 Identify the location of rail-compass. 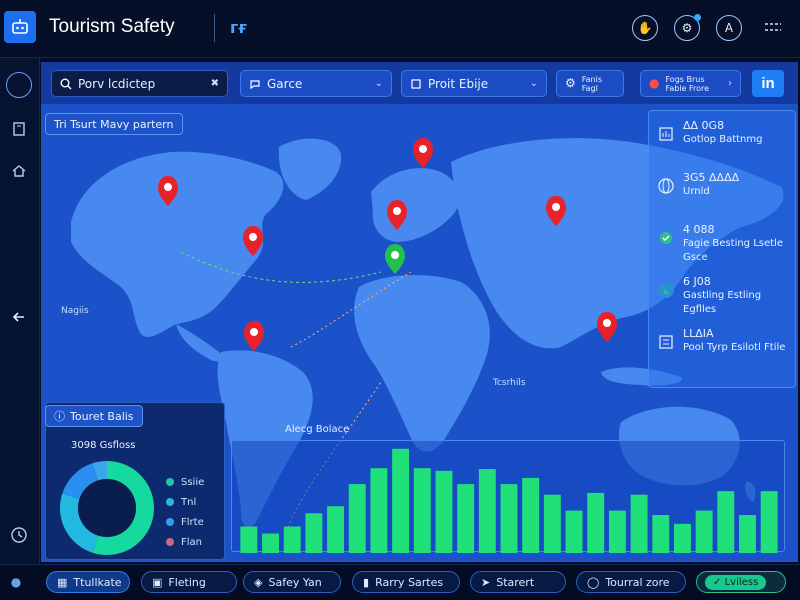
(19, 85).